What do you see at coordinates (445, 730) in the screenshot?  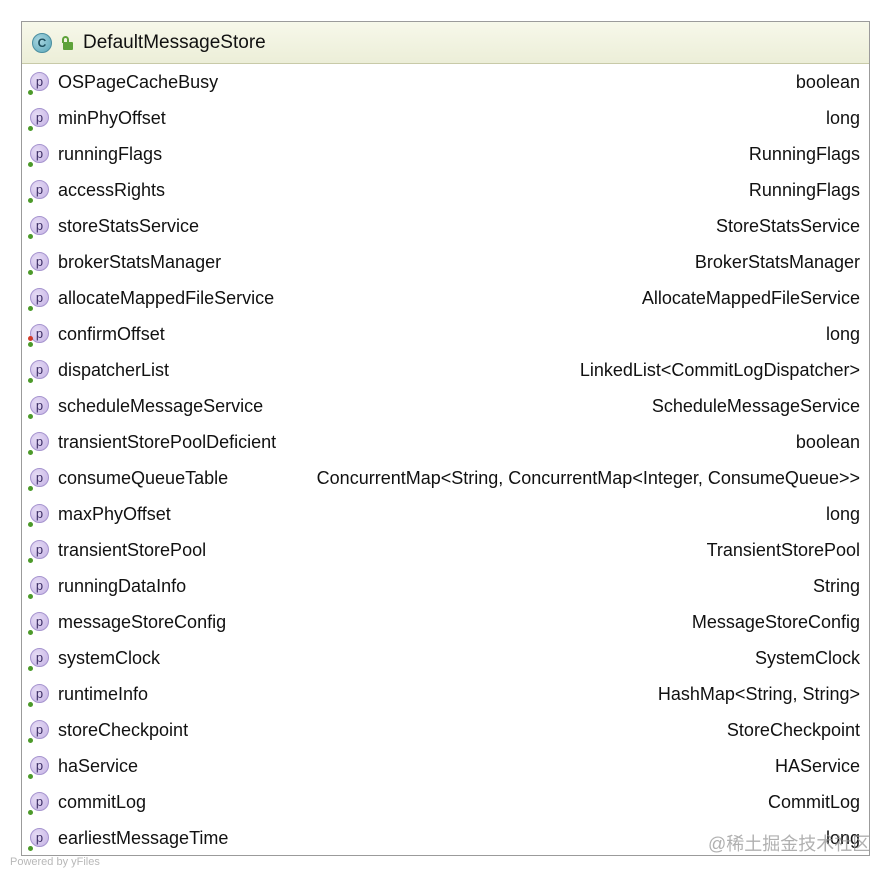 I see `property-row: p storeCheckpoint StoreCheckpoint` at bounding box center [445, 730].